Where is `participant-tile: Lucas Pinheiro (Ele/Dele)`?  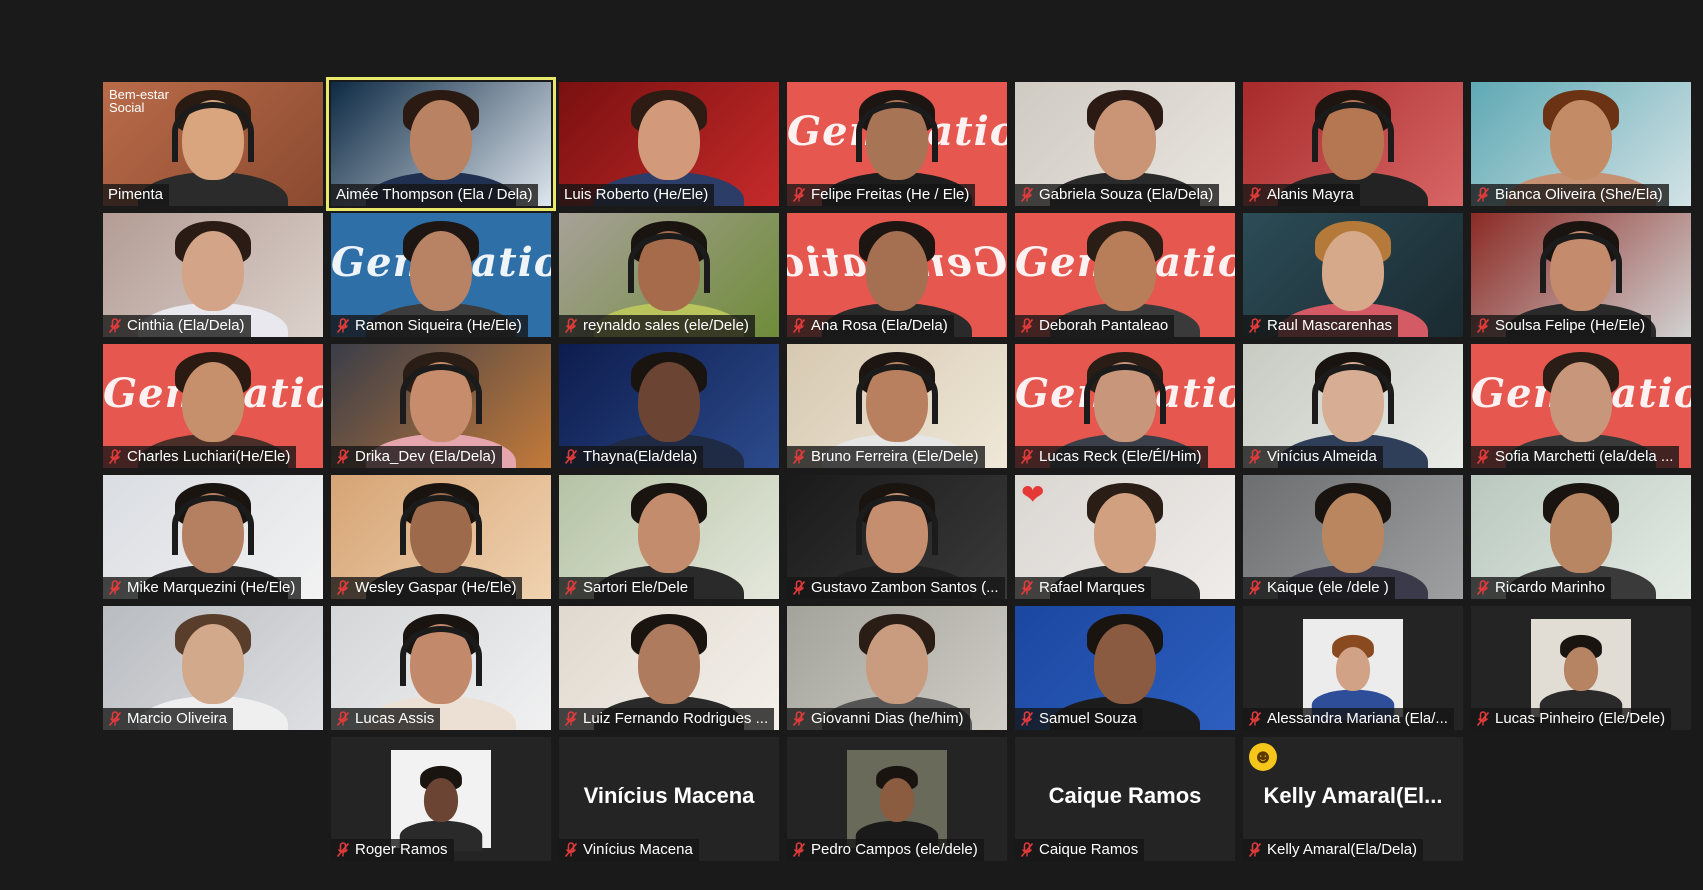 participant-tile: Lucas Pinheiro (Ele/Dele) is located at coordinates (1581, 668).